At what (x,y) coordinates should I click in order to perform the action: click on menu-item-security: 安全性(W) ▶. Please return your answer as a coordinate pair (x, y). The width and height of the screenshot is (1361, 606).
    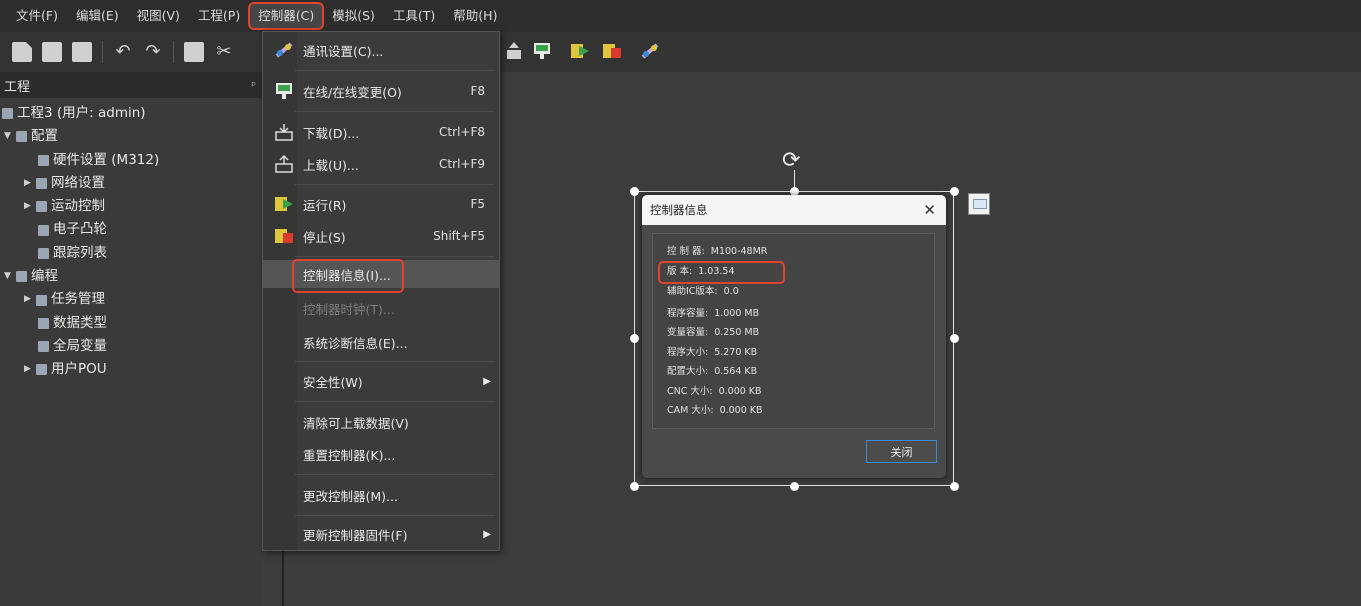
    Looking at the image, I should click on (381, 381).